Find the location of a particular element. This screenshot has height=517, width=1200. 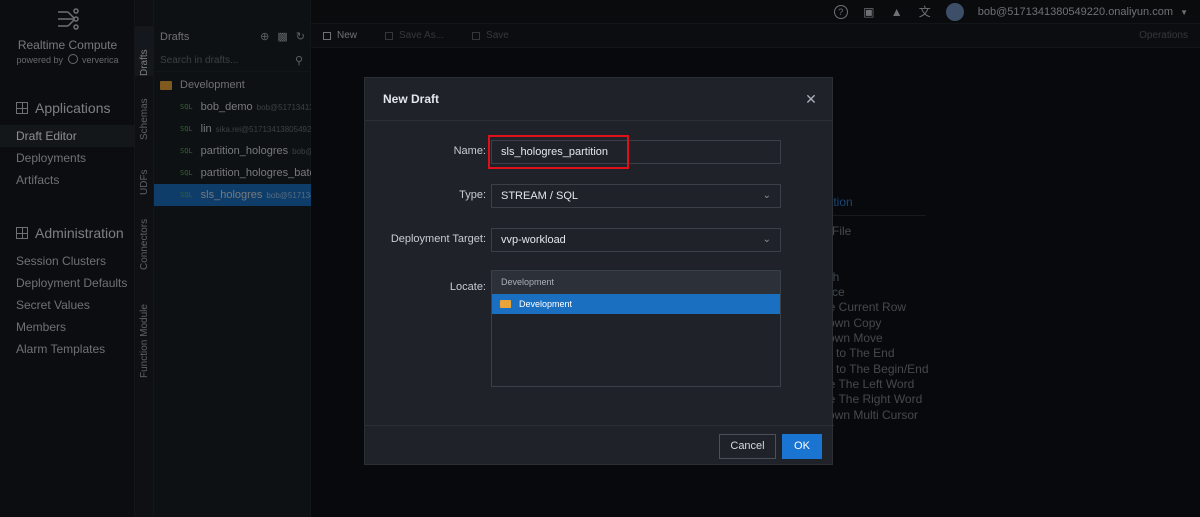

folder-icon is located at coordinates (505, 304).